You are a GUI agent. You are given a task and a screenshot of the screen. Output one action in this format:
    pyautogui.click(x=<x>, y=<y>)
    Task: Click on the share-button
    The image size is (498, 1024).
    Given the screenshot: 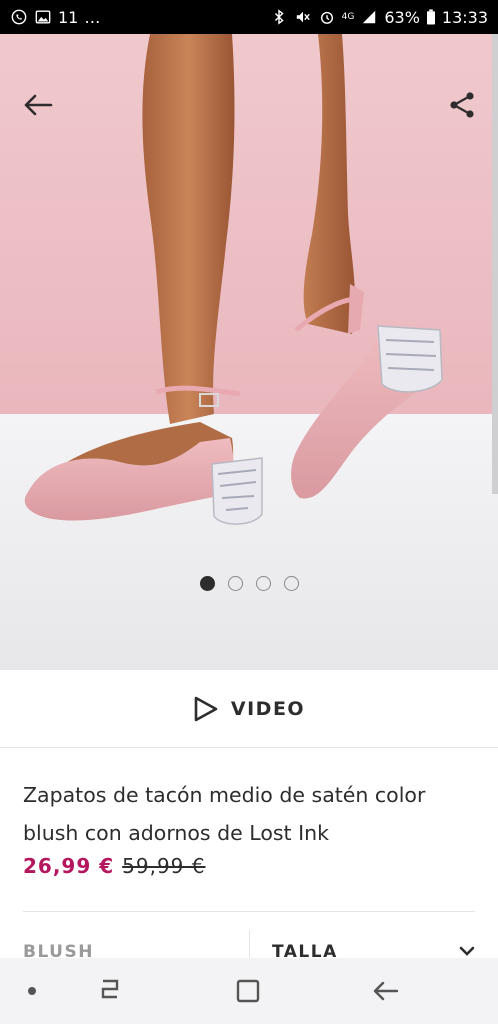 What is the action you would take?
    pyautogui.click(x=462, y=105)
    